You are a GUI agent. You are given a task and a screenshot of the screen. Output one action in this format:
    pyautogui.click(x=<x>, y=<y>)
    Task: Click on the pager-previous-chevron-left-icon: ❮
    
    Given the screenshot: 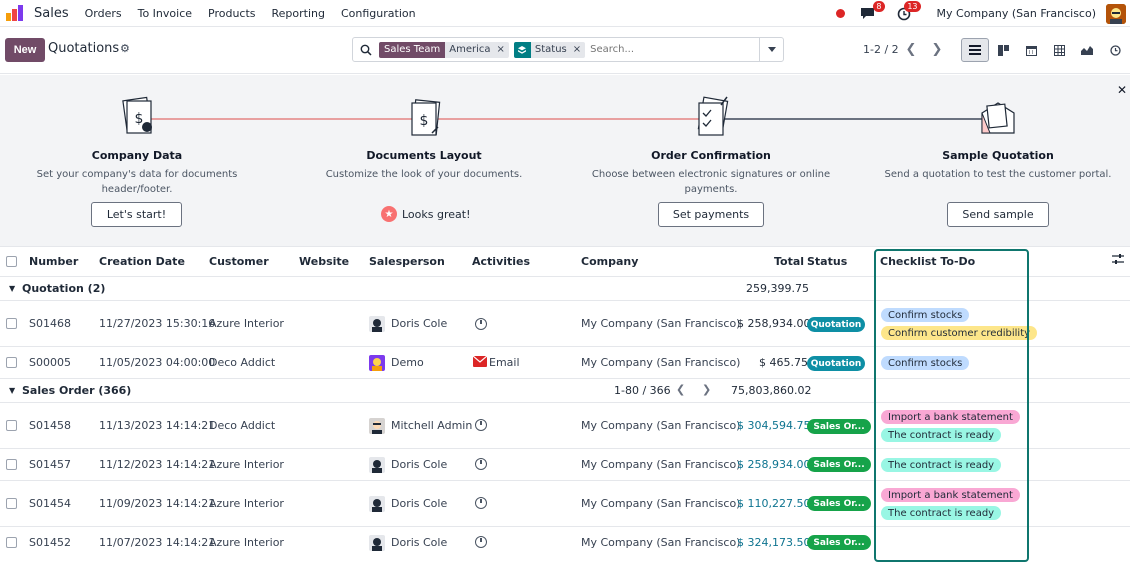 What is the action you would take?
    pyautogui.click(x=911, y=49)
    